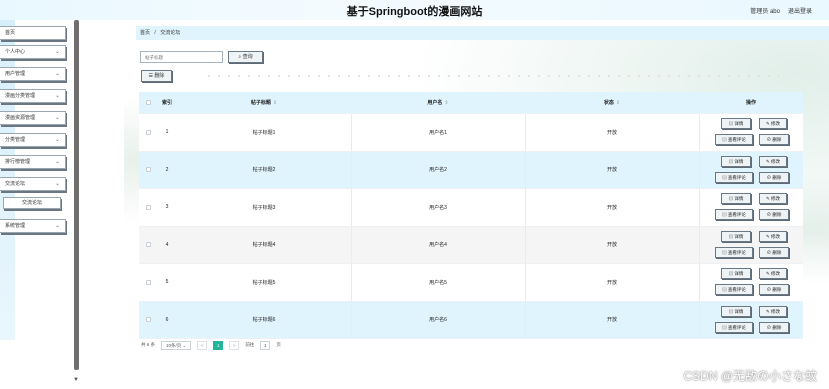 The height and width of the screenshot is (389, 829). Describe the element at coordinates (33, 33) in the screenshot. I see `sidebar-item-home: 首页` at that location.